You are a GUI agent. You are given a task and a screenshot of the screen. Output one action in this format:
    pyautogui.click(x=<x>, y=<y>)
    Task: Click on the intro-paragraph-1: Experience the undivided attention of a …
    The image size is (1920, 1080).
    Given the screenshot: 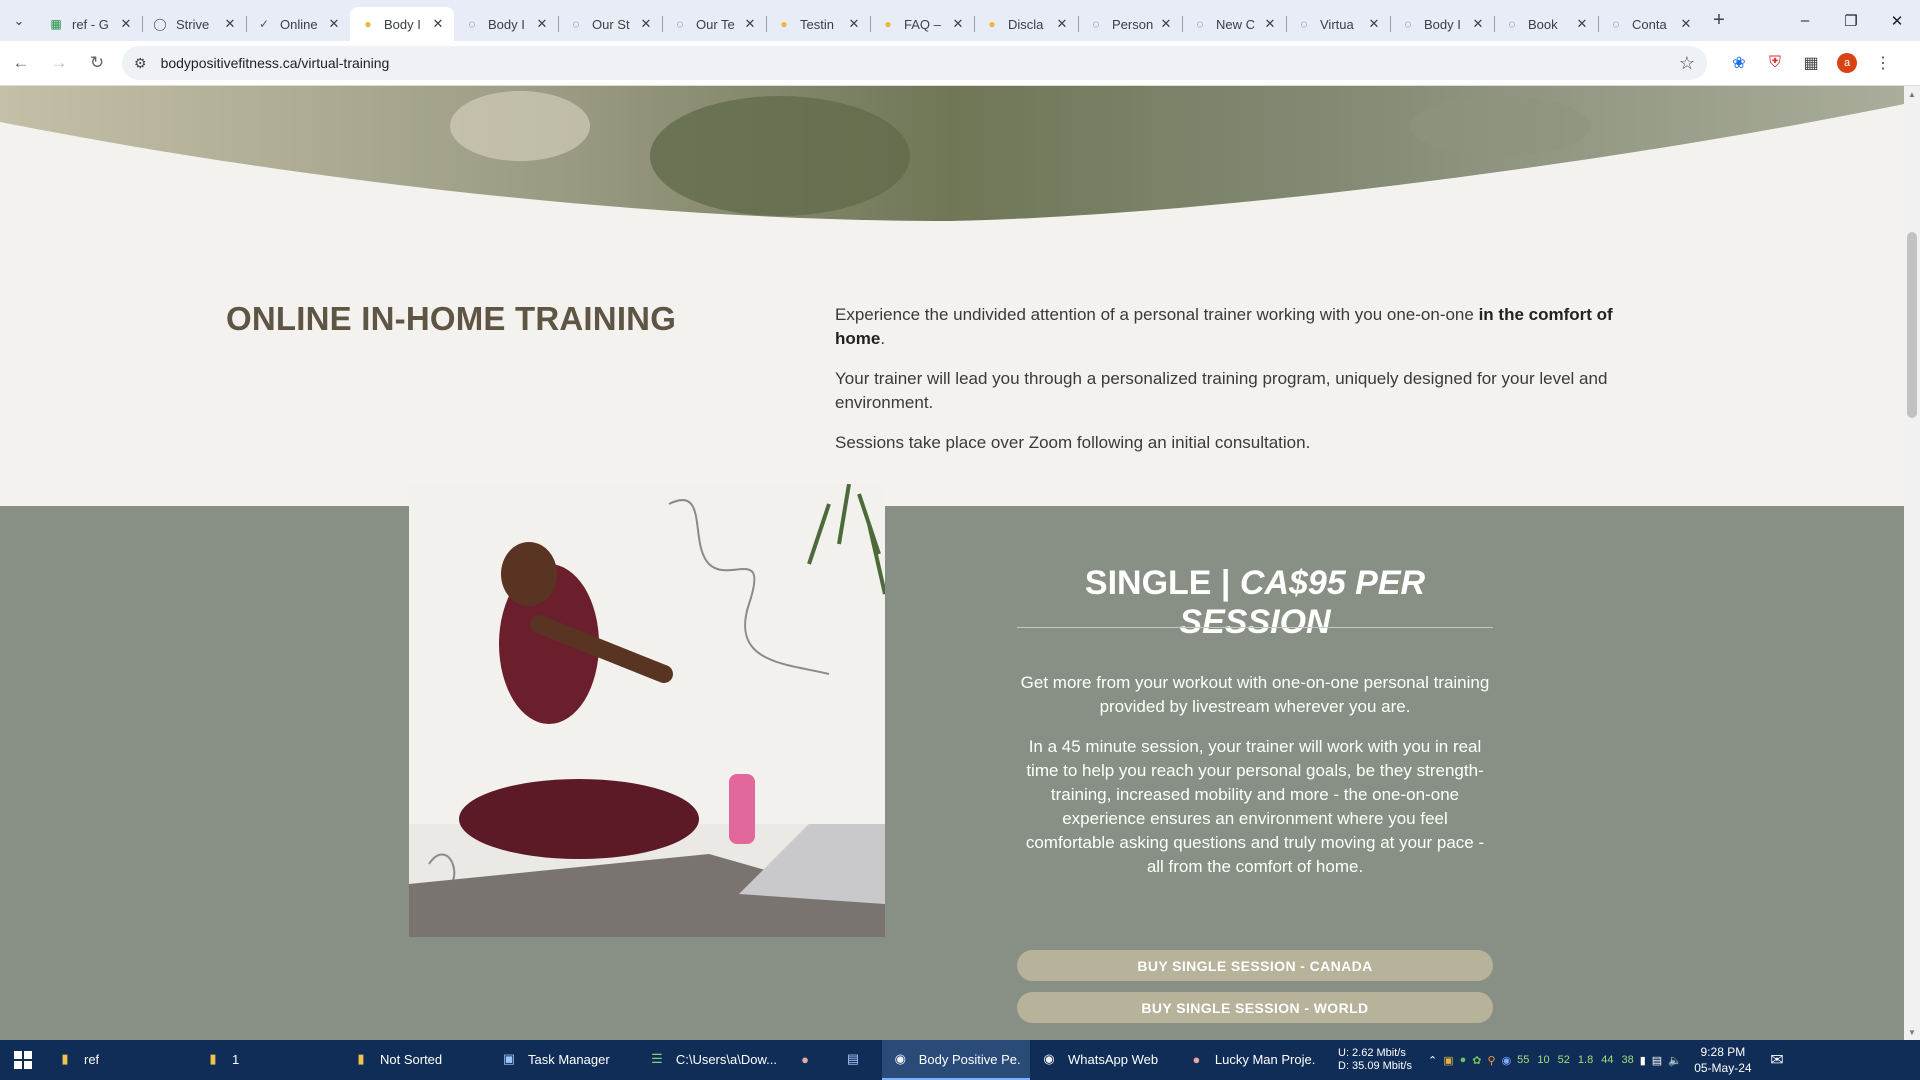 What is the action you would take?
    pyautogui.click(x=1250, y=327)
    